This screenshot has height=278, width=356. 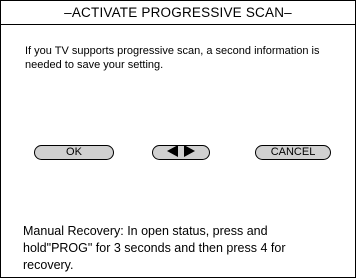 I want to click on triangle-right-icon, so click(x=189, y=151).